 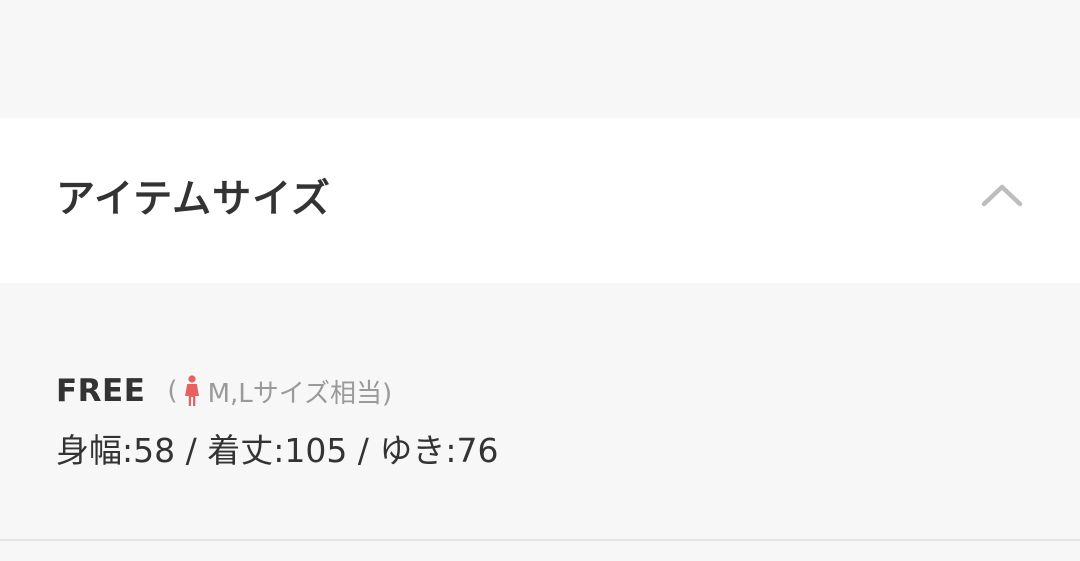 What do you see at coordinates (191, 390) in the screenshot?
I see `woman-figure-icon` at bounding box center [191, 390].